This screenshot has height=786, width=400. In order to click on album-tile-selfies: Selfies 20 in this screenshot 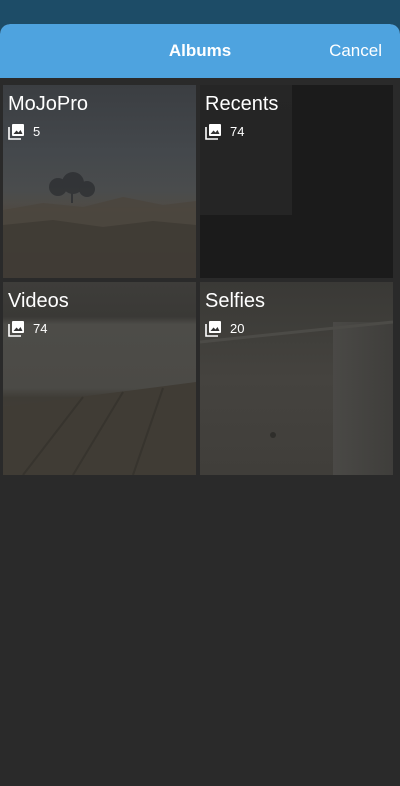, I will do `click(296, 378)`.